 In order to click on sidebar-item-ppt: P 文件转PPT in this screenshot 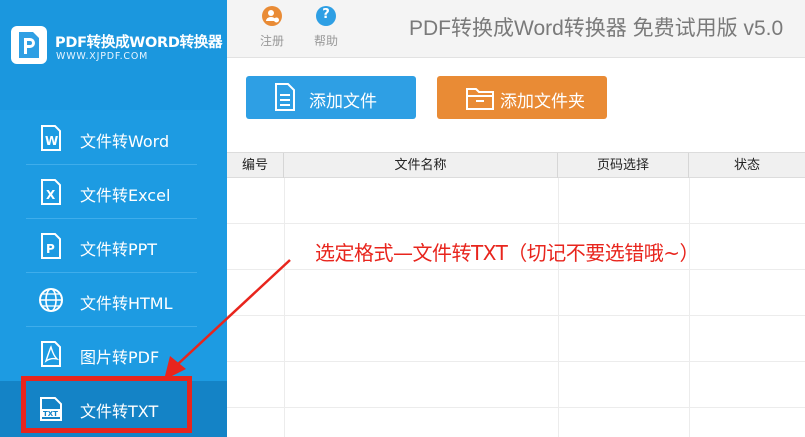, I will do `click(113, 246)`.